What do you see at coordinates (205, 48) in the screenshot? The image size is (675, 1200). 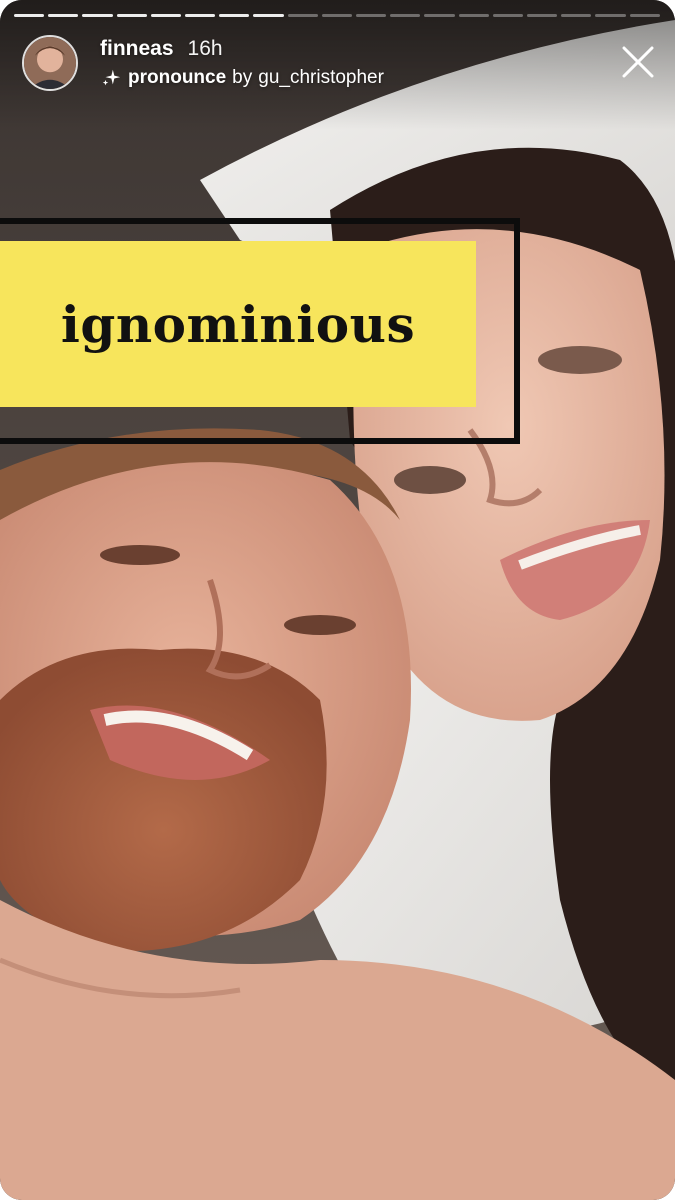 I see `story-timestamp: 16h` at bounding box center [205, 48].